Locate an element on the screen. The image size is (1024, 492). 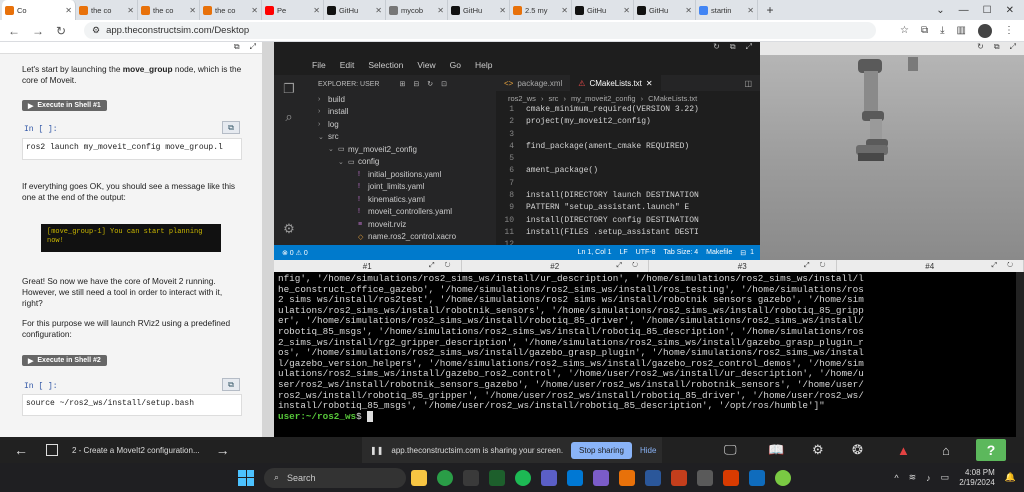
browser-tab: startin ✕ is located at coordinates (727, 10).